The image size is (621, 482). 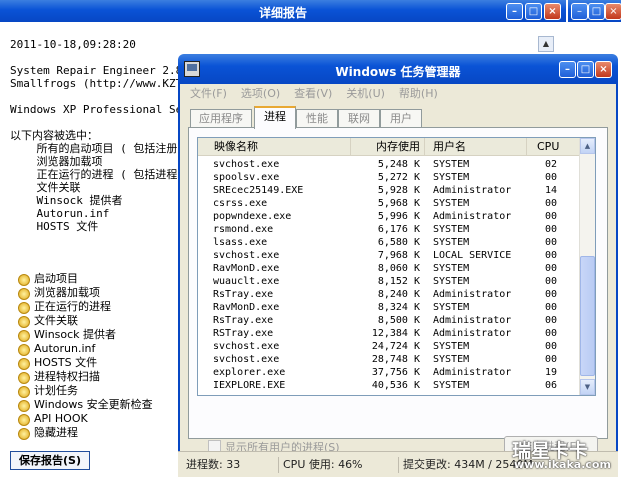 I want to click on tab-3: 联网, so click(x=359, y=118).